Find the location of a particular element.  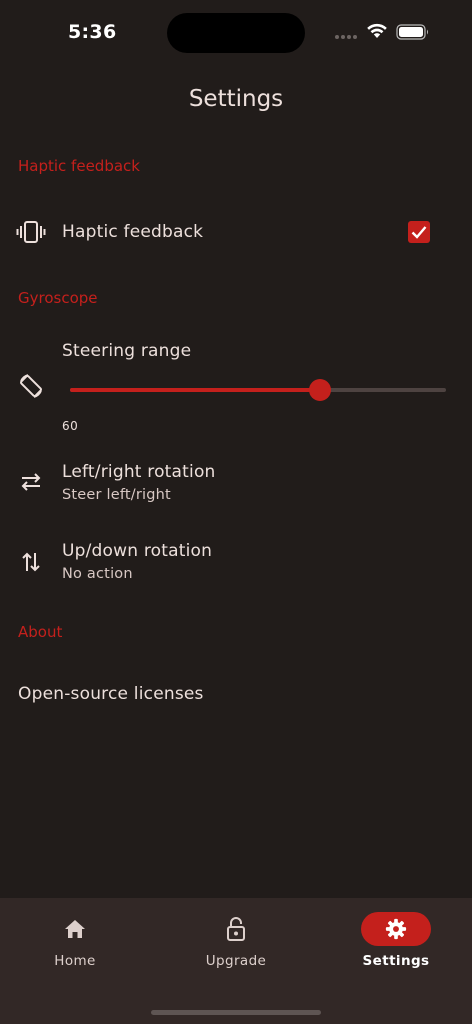

nav-item-upgrade: Upgrade is located at coordinates (236, 942).